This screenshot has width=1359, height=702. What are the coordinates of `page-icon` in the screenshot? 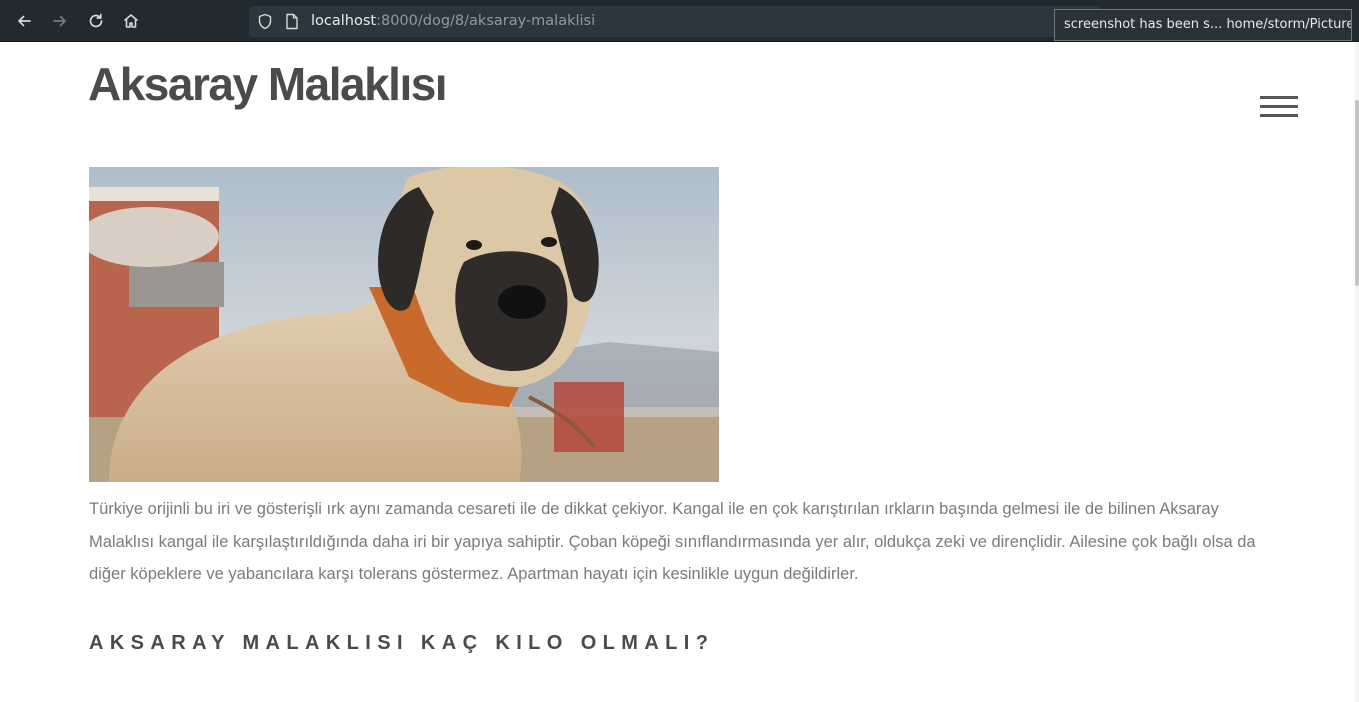 It's located at (292, 21).